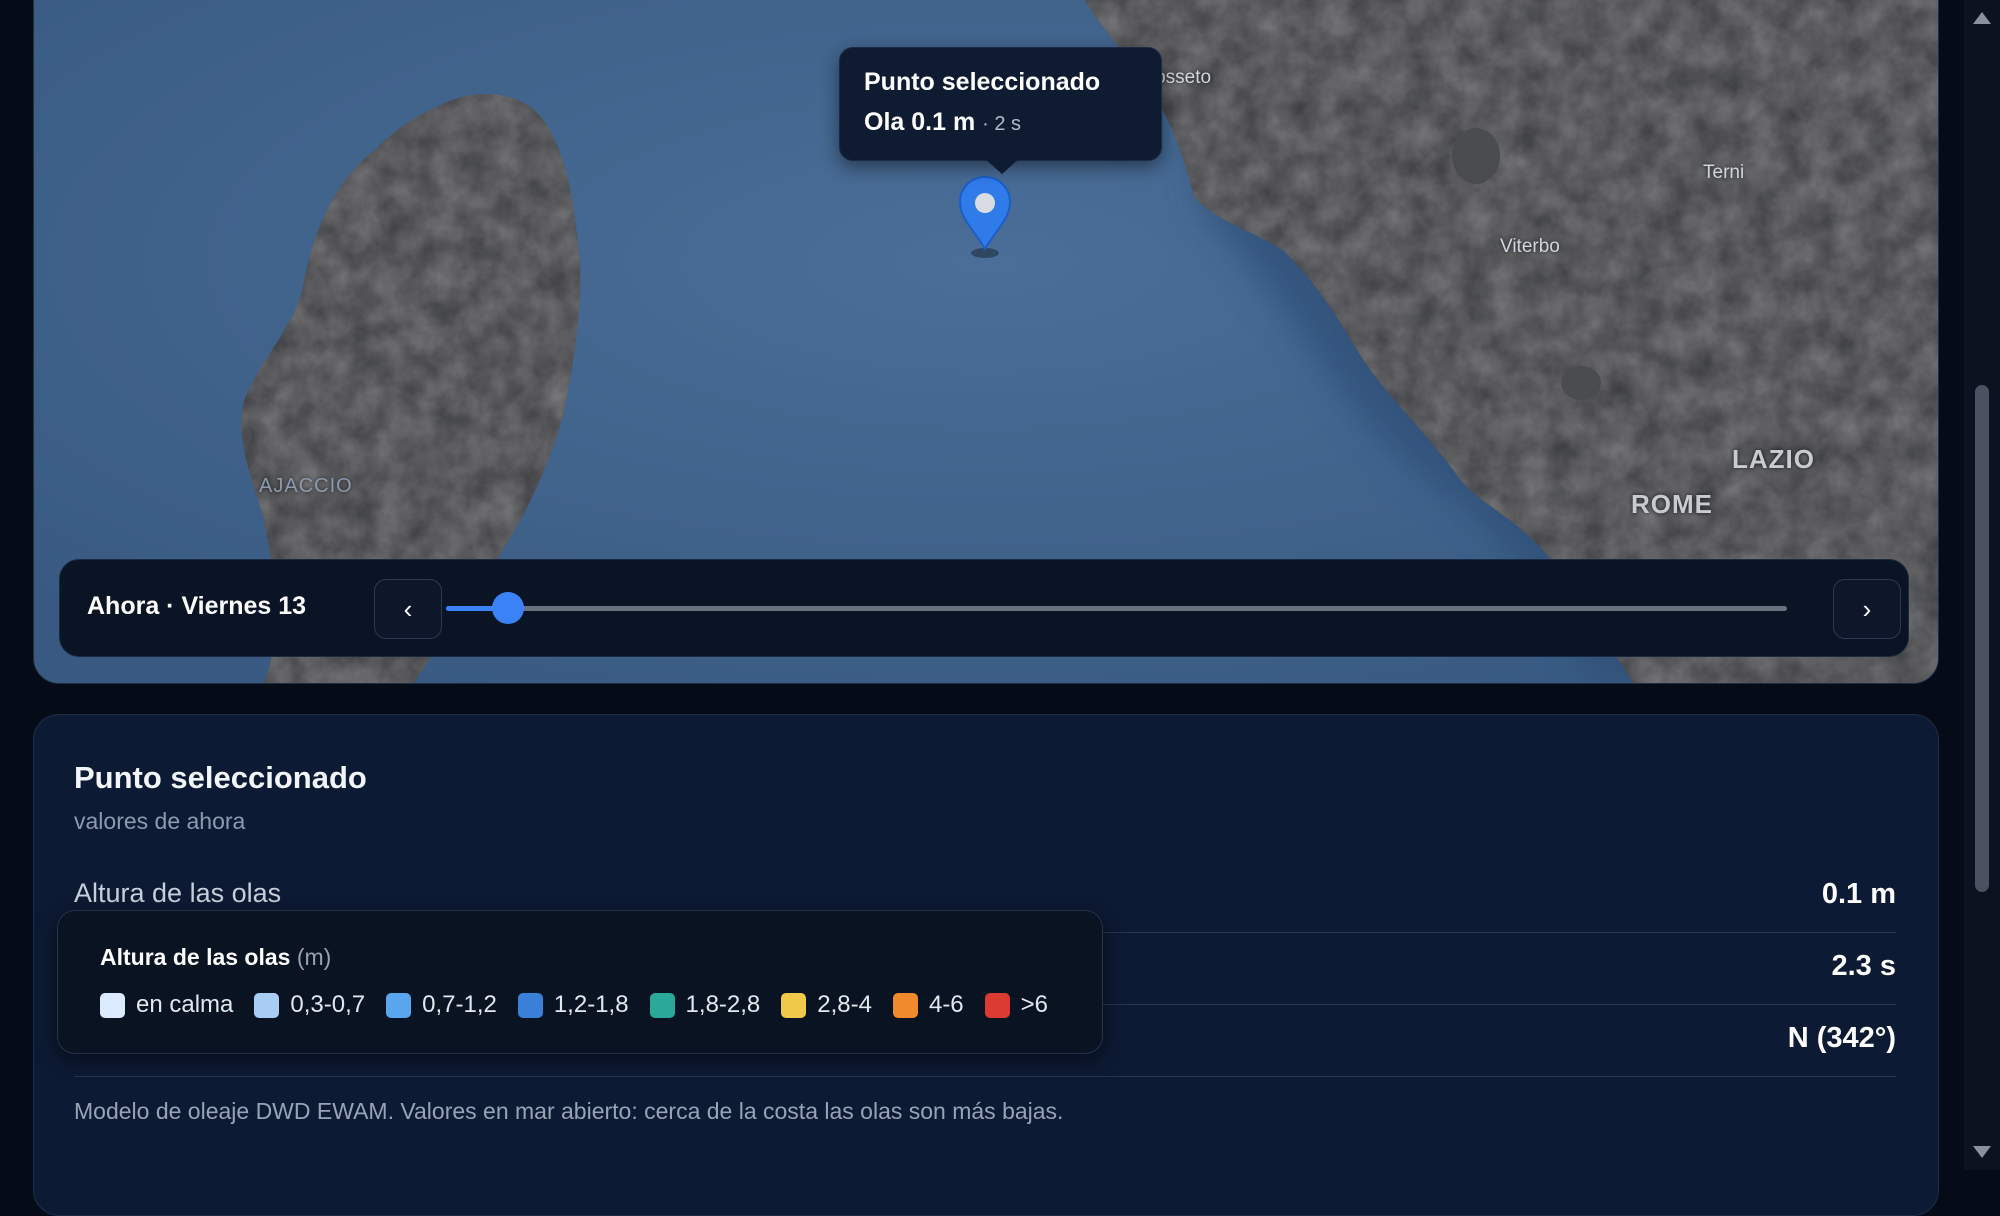  I want to click on place-label: LAZIO, so click(1773, 459).